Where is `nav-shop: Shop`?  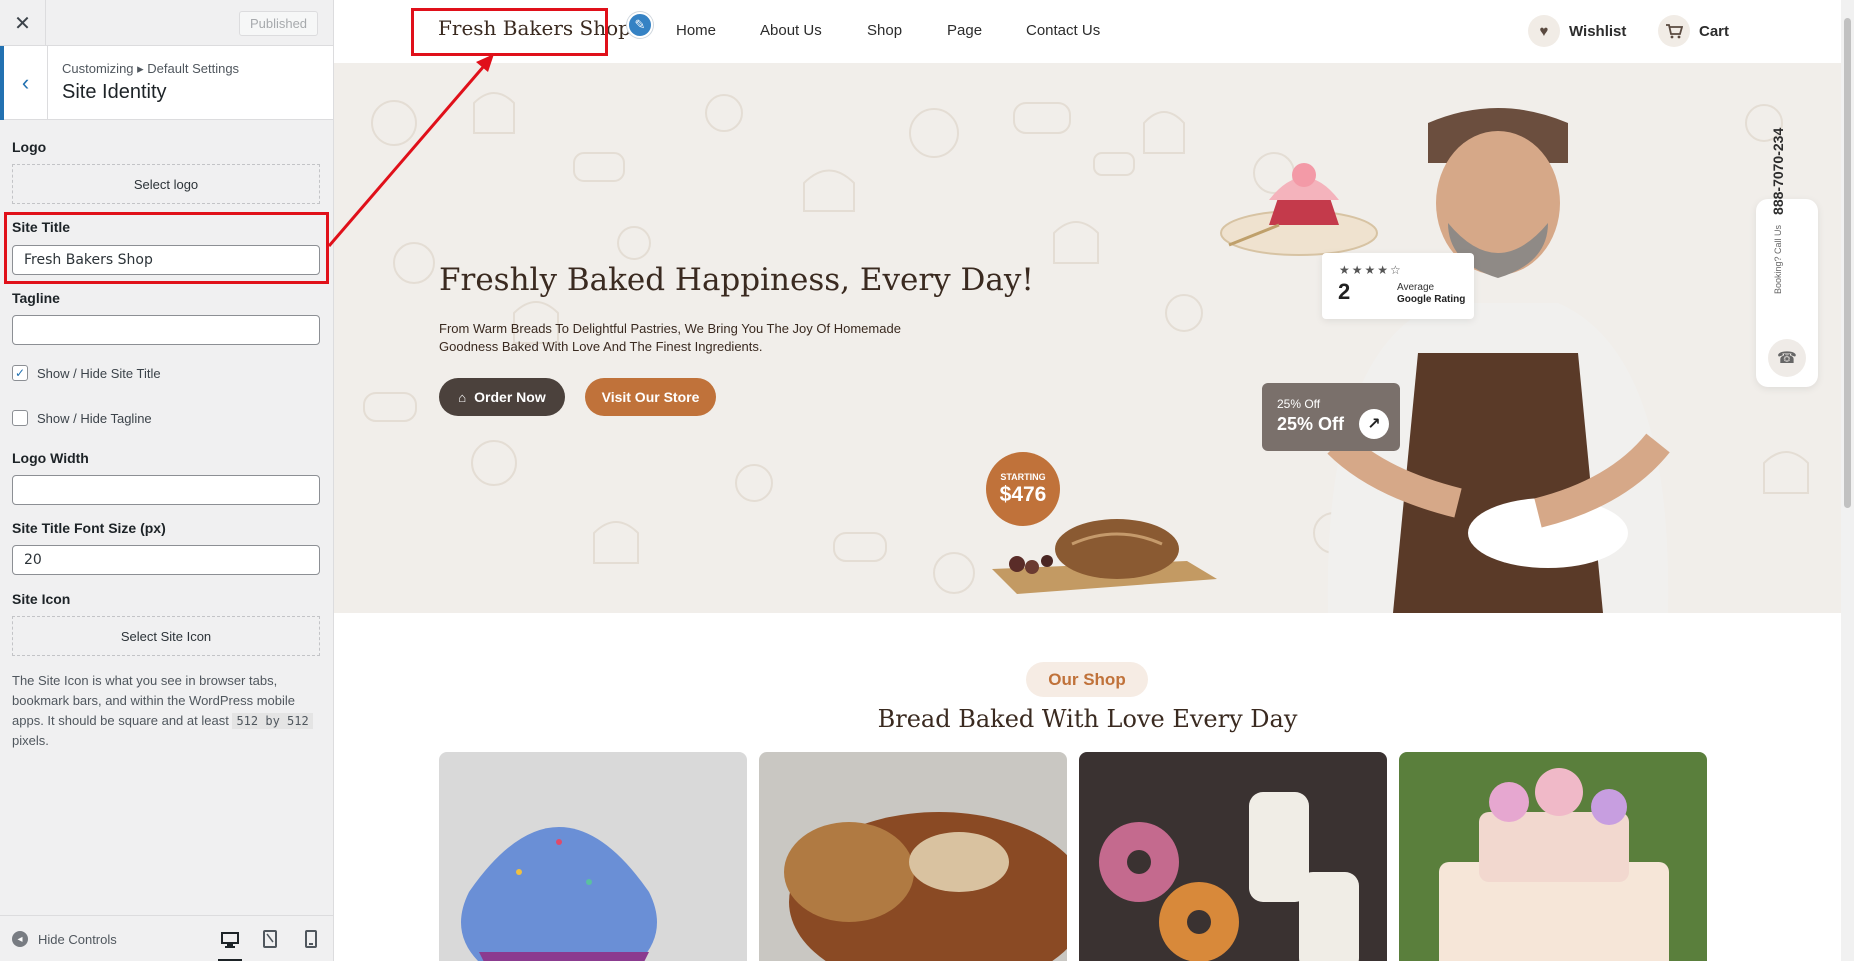
nav-shop: Shop is located at coordinates (884, 30).